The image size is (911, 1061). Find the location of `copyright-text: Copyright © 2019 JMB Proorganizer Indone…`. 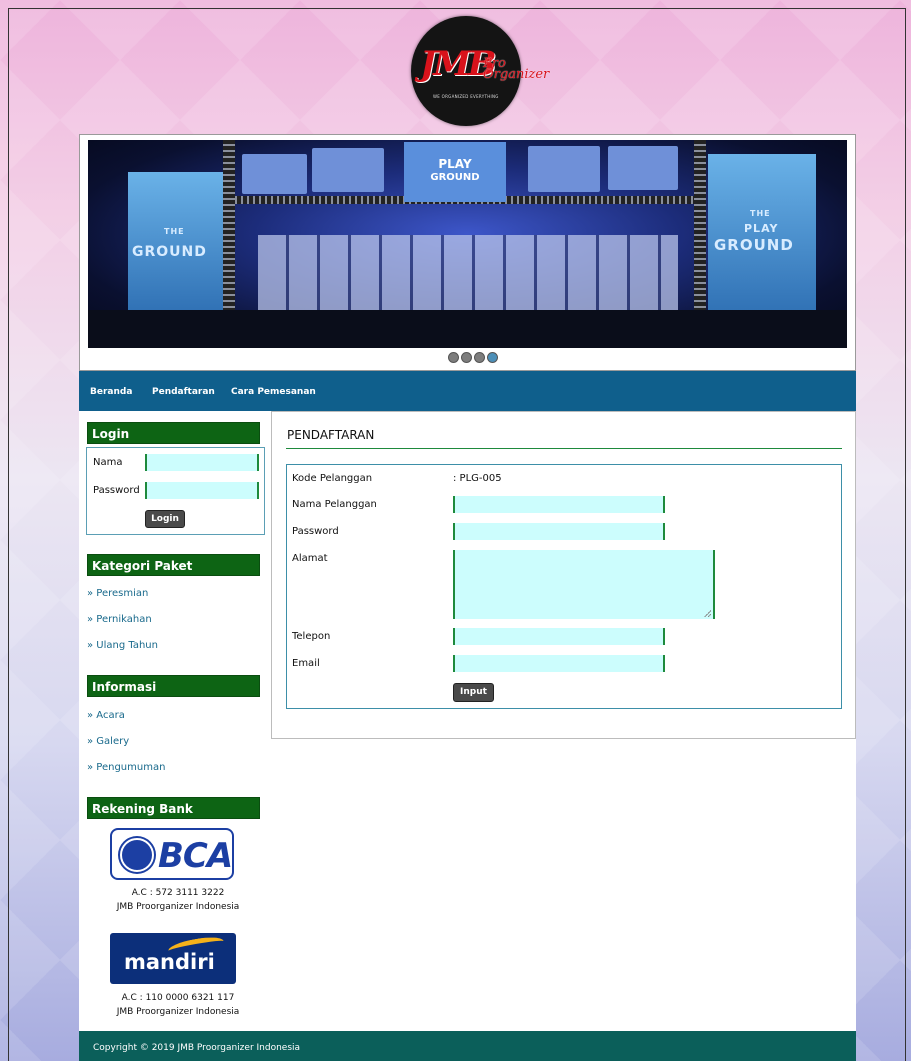

copyright-text: Copyright © 2019 JMB Proorganizer Indone… is located at coordinates (197, 1048).